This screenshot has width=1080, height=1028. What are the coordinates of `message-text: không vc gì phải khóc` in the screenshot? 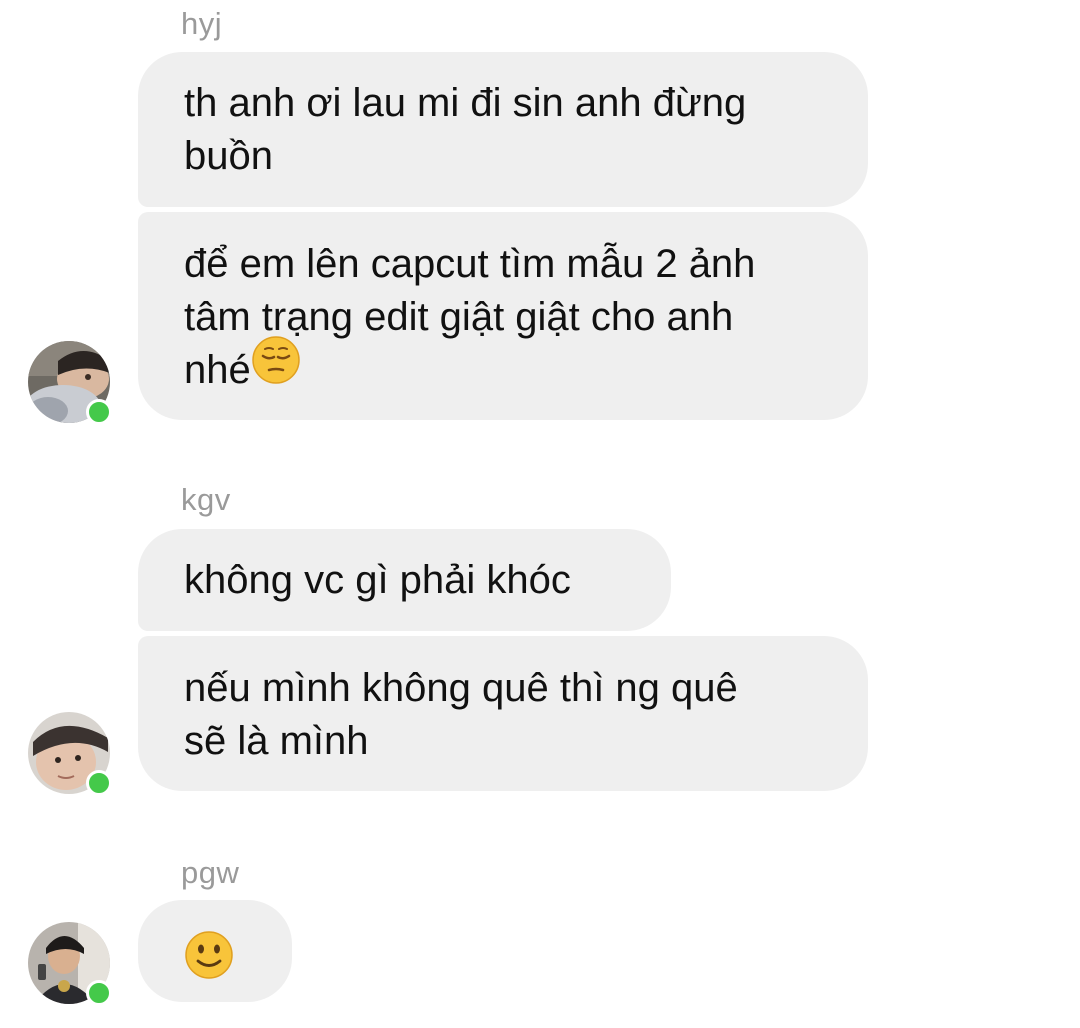 It's located at (377, 580).